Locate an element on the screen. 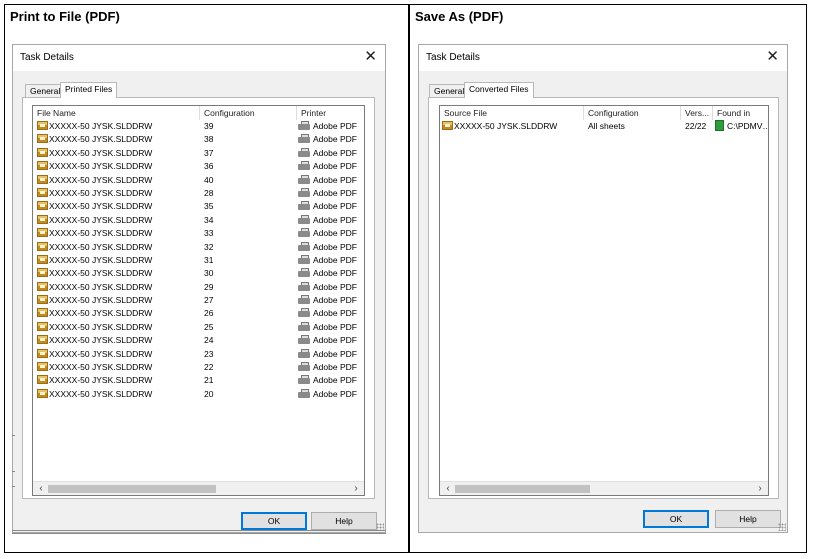 The width and height of the screenshot is (813, 559). table-row: XXXXX-50 JYSK.SLDDRW 20 Adobe PDF is located at coordinates (198, 394).